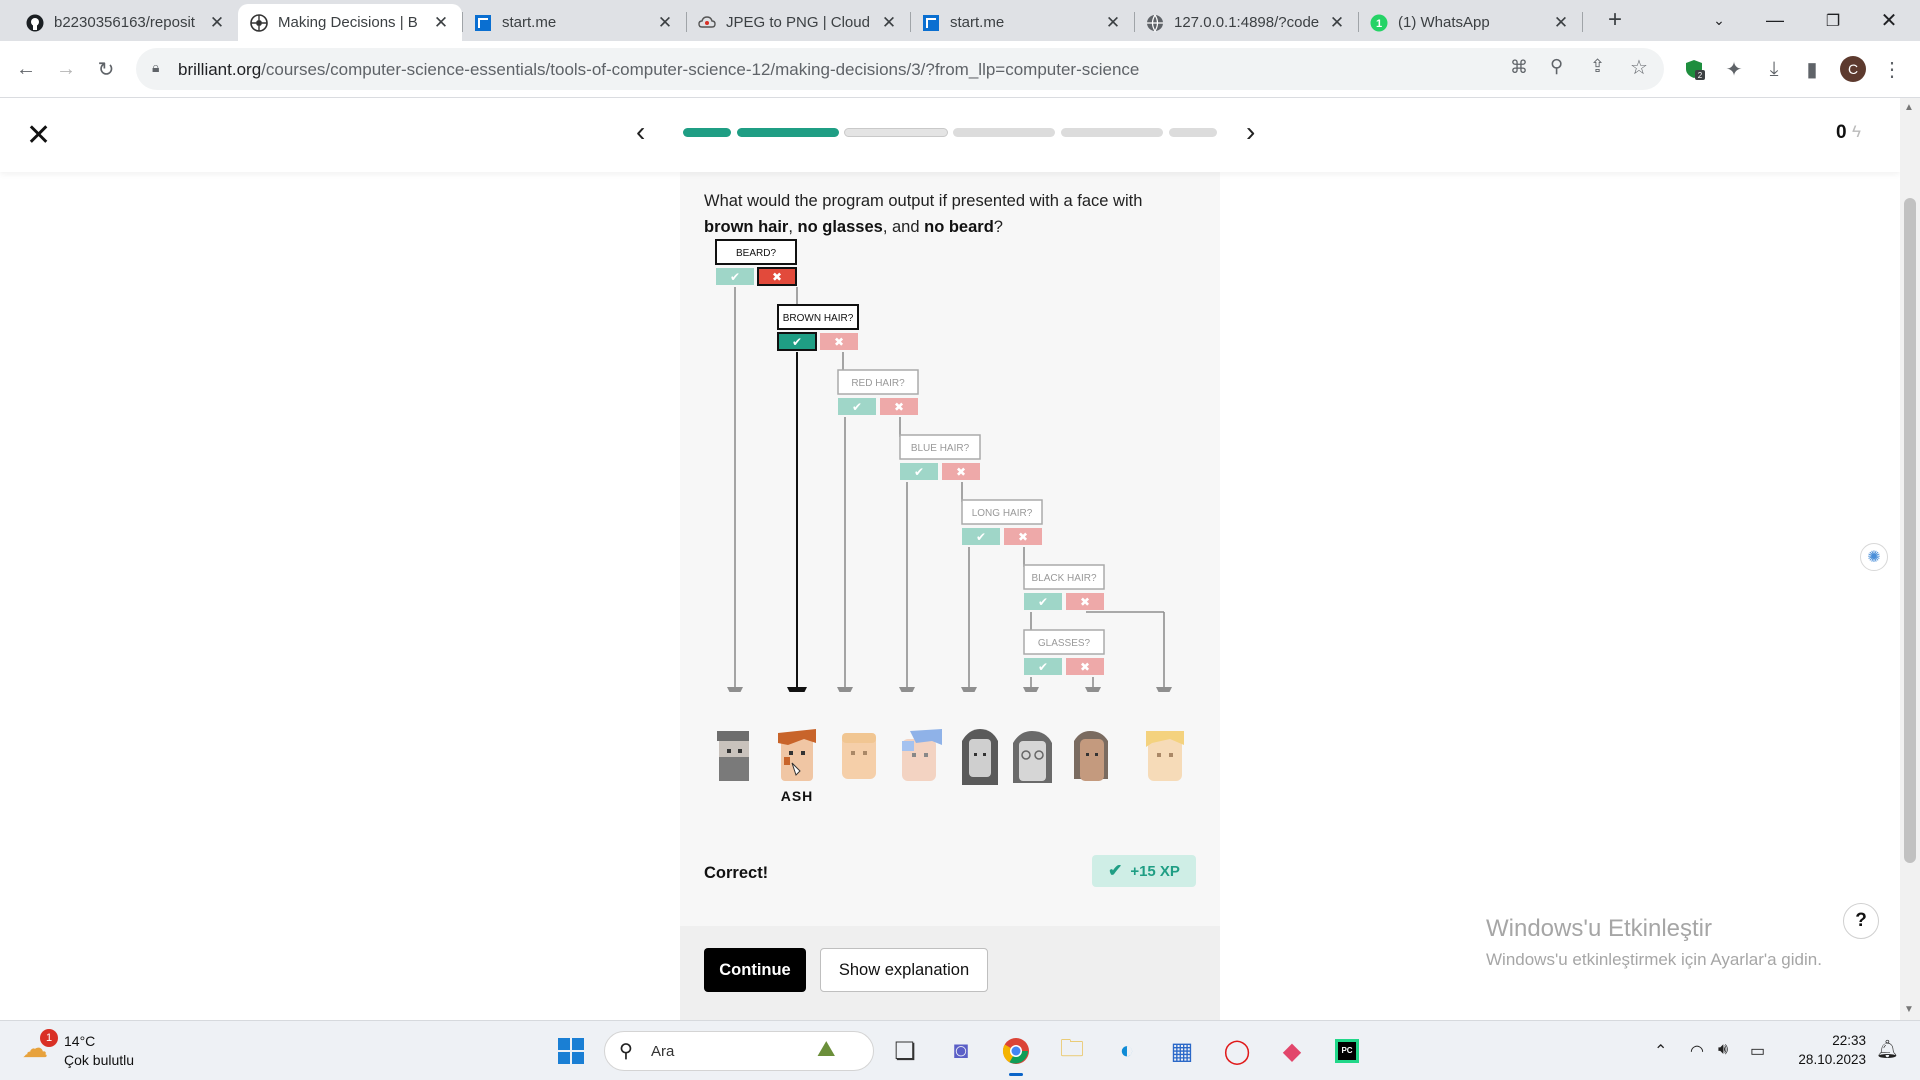 Image resolution: width=1920 pixels, height=1080 pixels. I want to click on assistant-icon: ✺, so click(1874, 557).